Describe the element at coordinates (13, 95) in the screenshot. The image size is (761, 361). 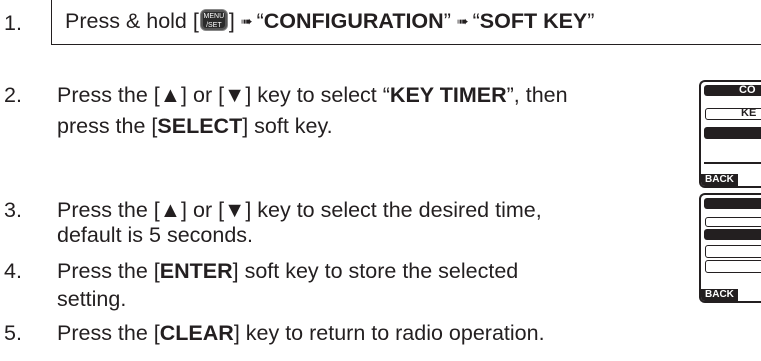
I see `step-number: 2.` at that location.